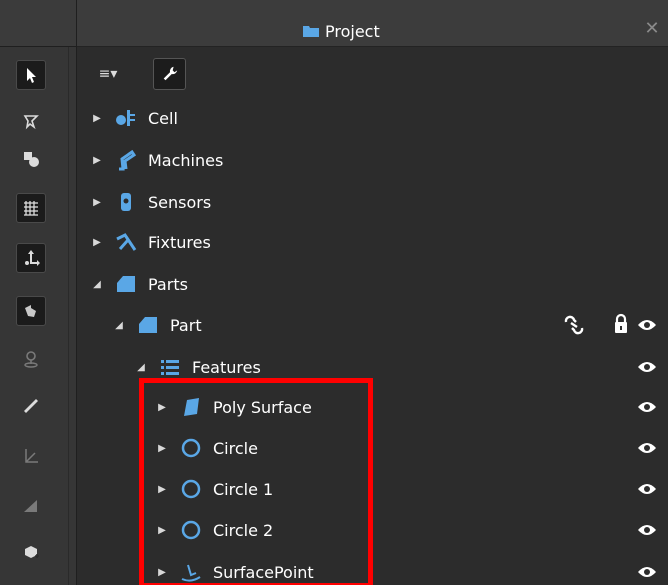 The image size is (668, 585). Describe the element at coordinates (31, 311) in the screenshot. I see `move-relative-icon` at that location.